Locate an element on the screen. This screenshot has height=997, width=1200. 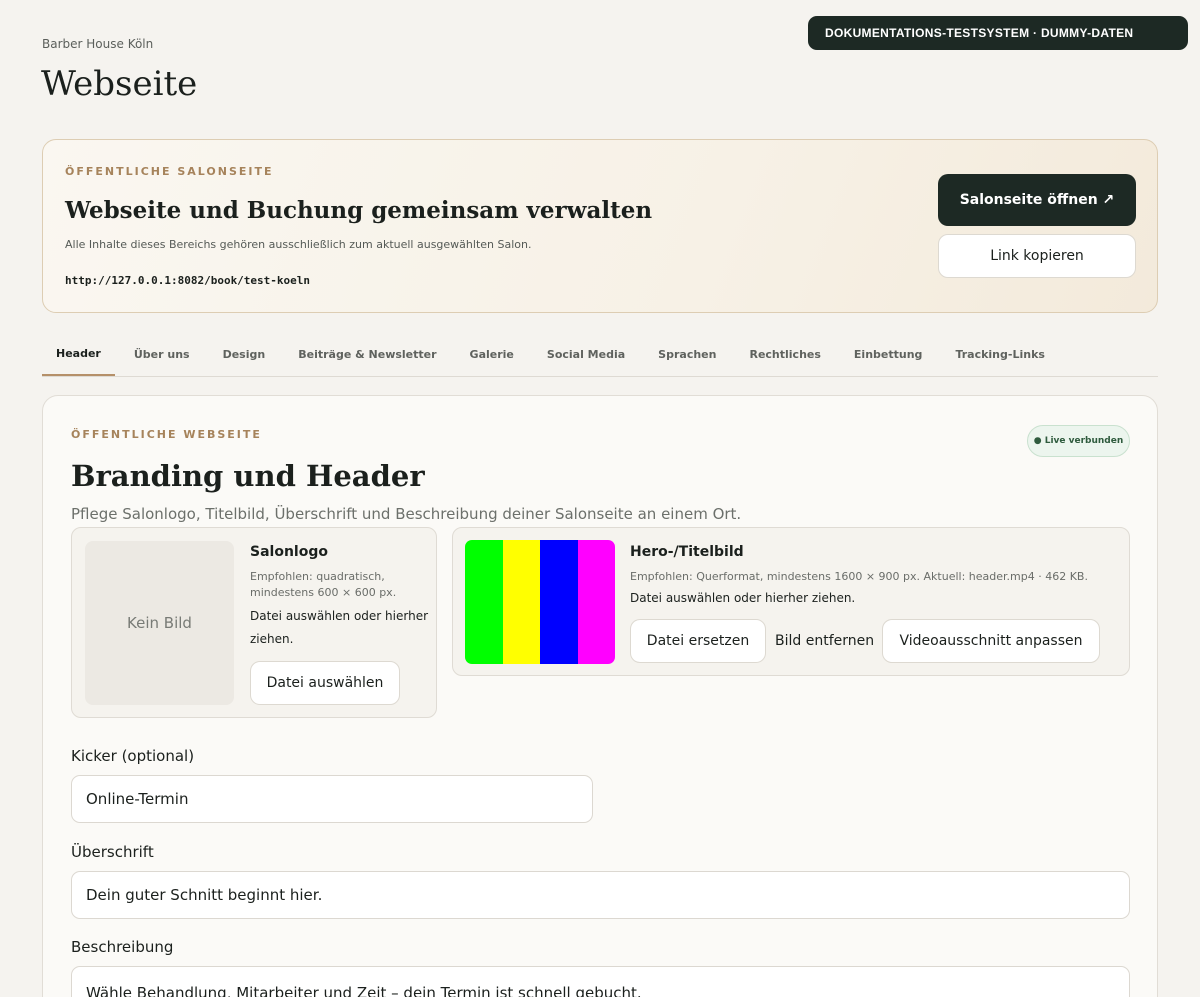
logo-title: Salonlogo is located at coordinates (289, 552).